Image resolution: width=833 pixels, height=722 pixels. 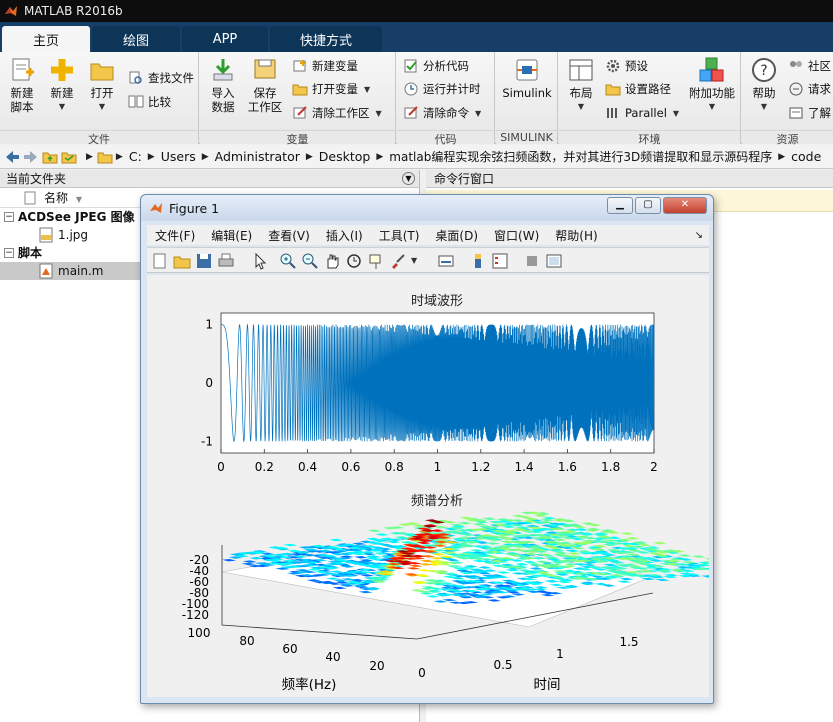 I want to click on run-and-time-button: 运行并计时, so click(x=442, y=89).